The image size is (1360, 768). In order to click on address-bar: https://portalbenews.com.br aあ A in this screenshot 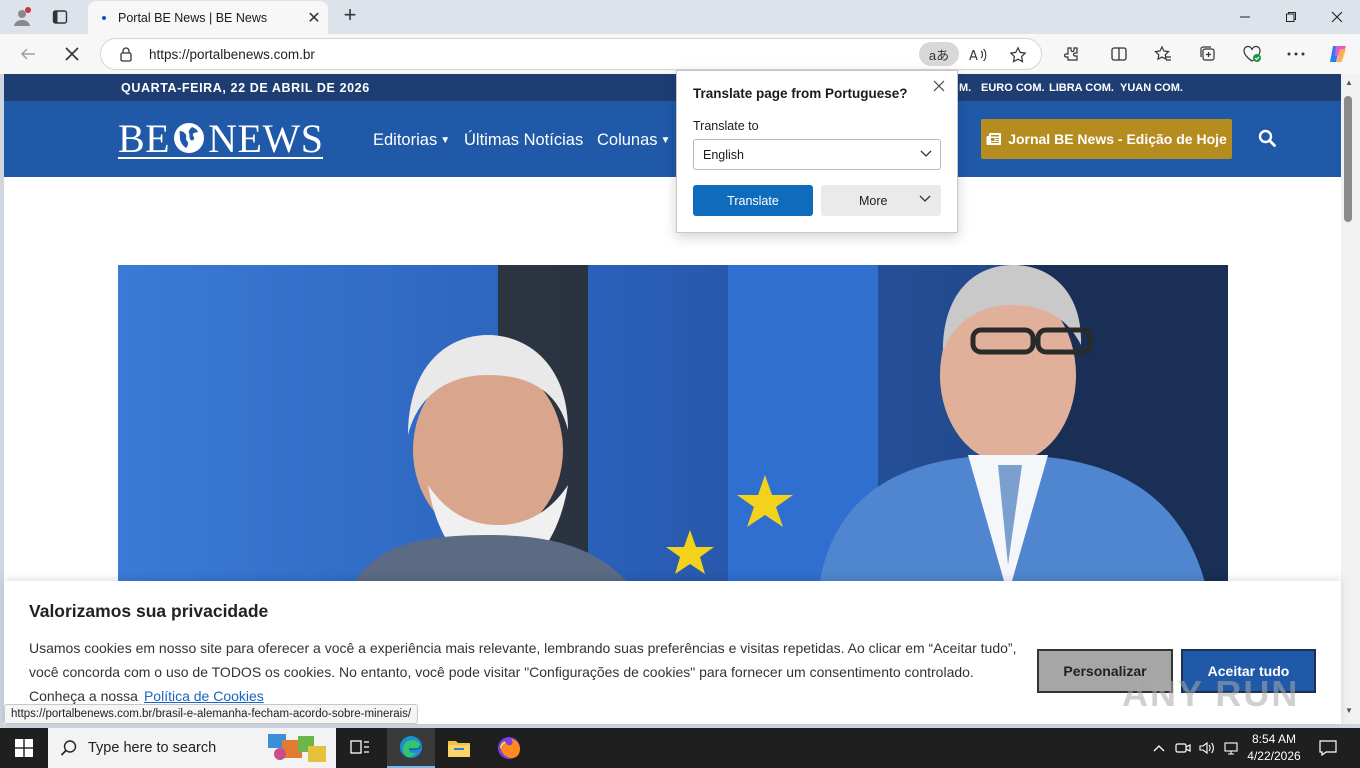, I will do `click(571, 54)`.